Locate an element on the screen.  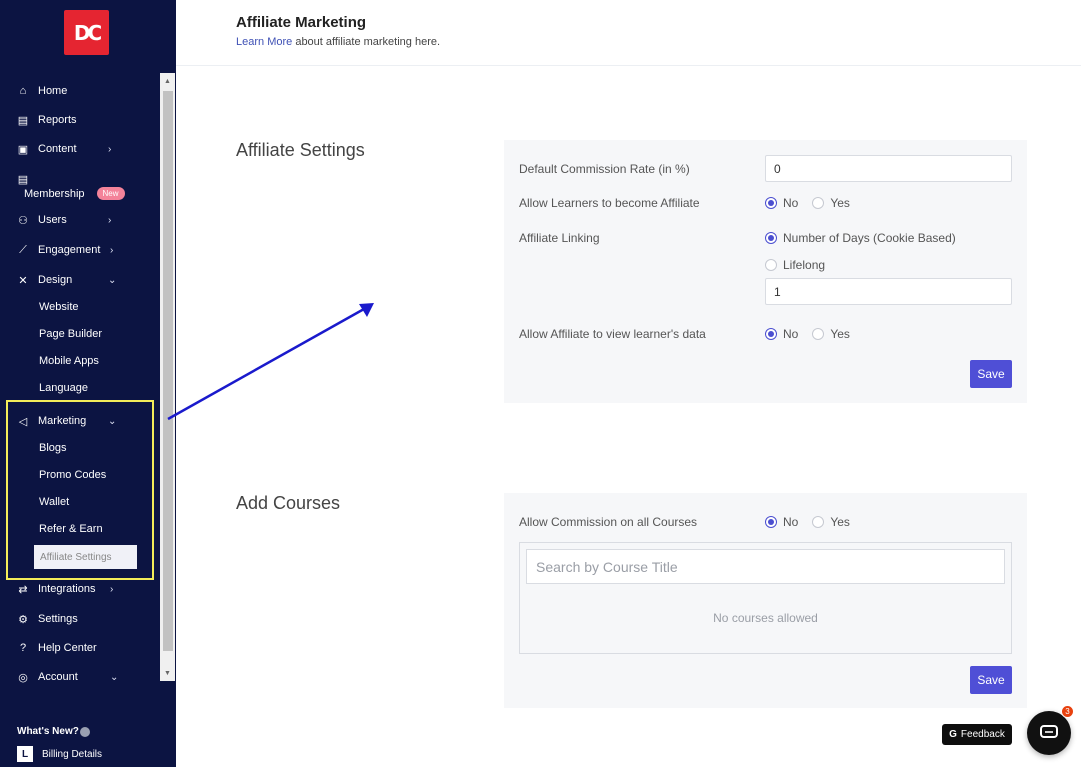
sidebar-item-engagement: ⟋ Engagement › is located at coordinates (64, 250).